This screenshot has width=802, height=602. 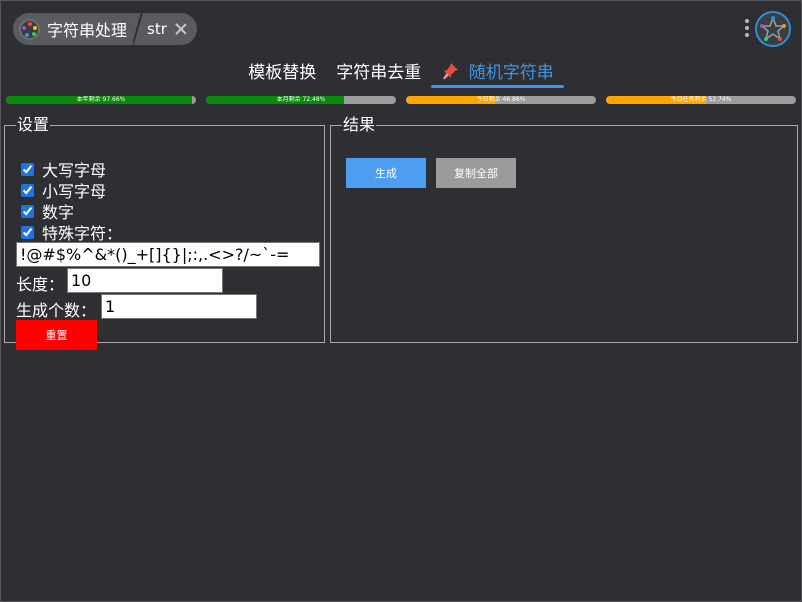 What do you see at coordinates (476, 173) in the screenshot?
I see `copy-all-button: 复制全部` at bounding box center [476, 173].